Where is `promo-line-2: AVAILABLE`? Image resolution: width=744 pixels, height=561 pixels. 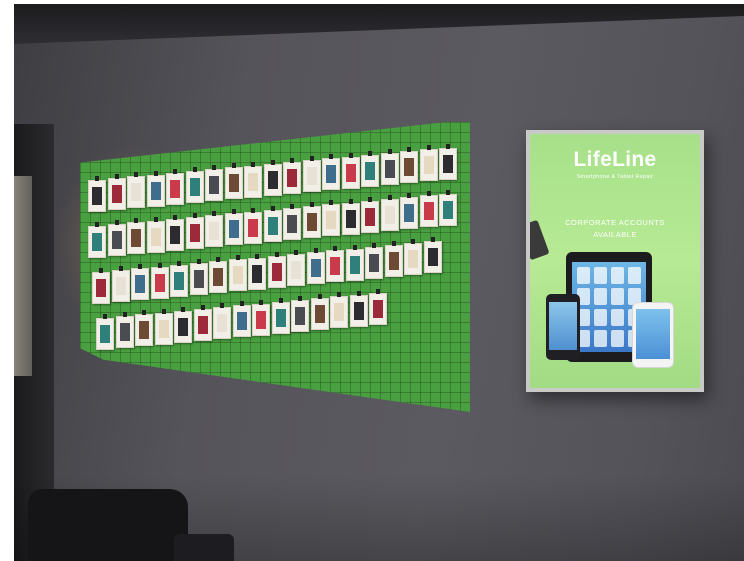 promo-line-2: AVAILABLE is located at coordinates (615, 234).